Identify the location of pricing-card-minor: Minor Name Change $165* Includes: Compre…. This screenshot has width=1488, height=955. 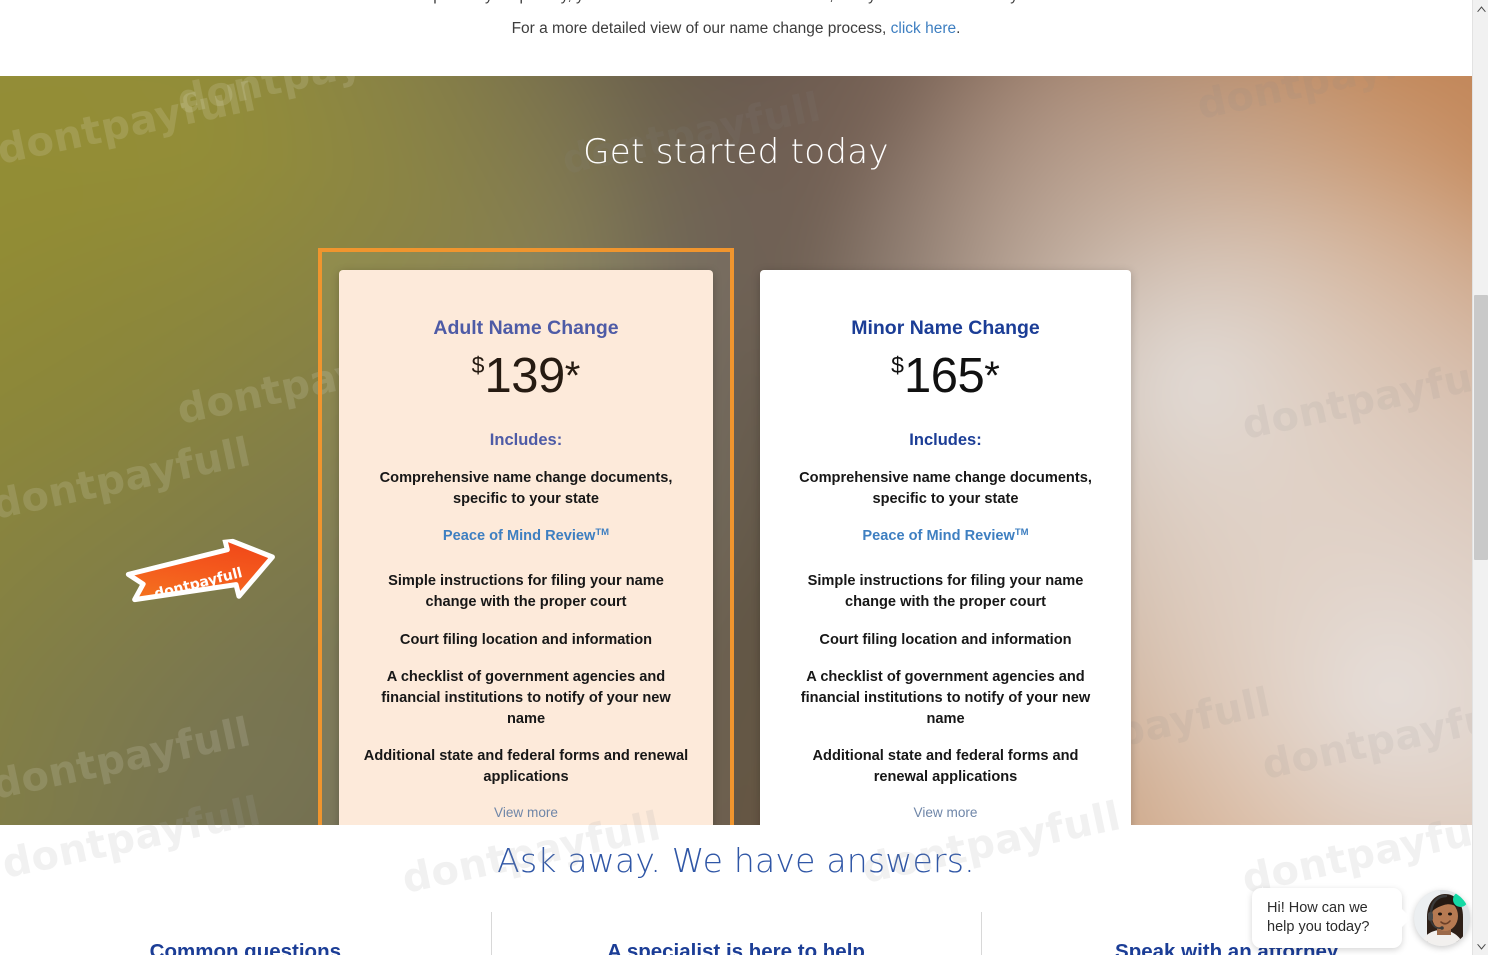
(945, 547).